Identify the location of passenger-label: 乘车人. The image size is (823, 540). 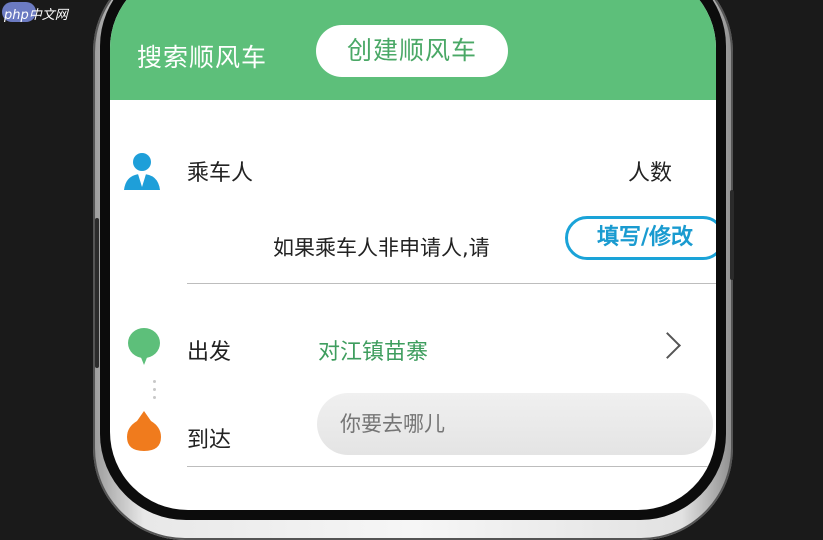
(220, 173).